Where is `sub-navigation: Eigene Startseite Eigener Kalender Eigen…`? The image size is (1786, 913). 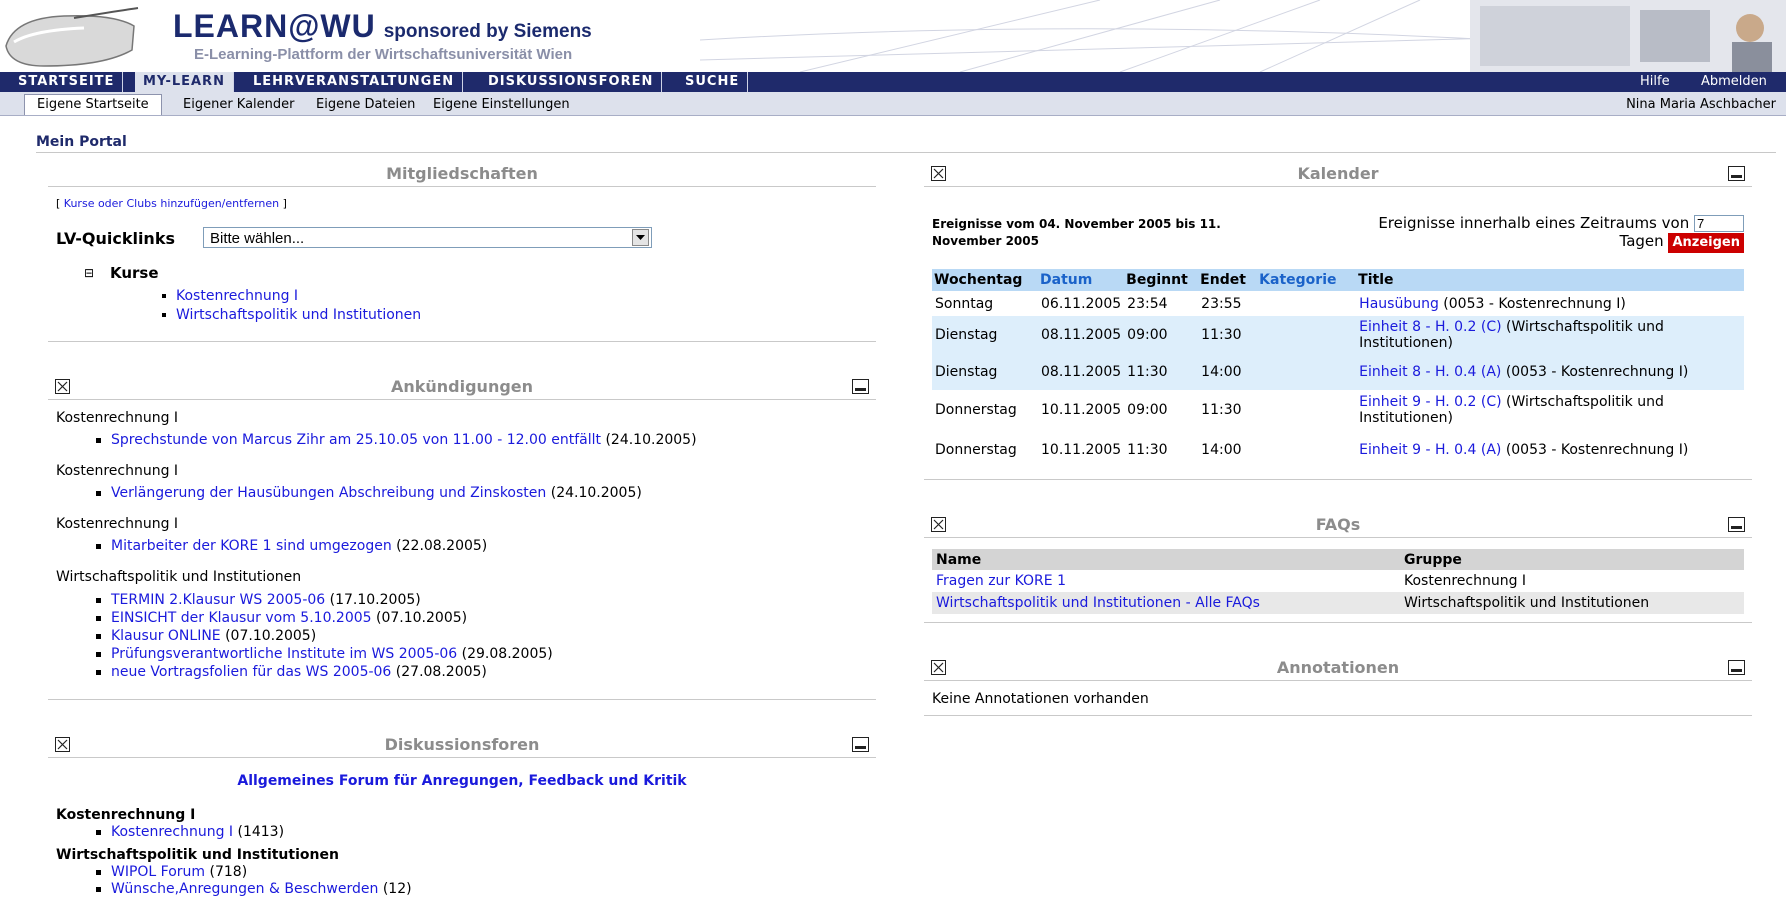 sub-navigation: Eigene Startseite Eigener Kalender Eigen… is located at coordinates (893, 104).